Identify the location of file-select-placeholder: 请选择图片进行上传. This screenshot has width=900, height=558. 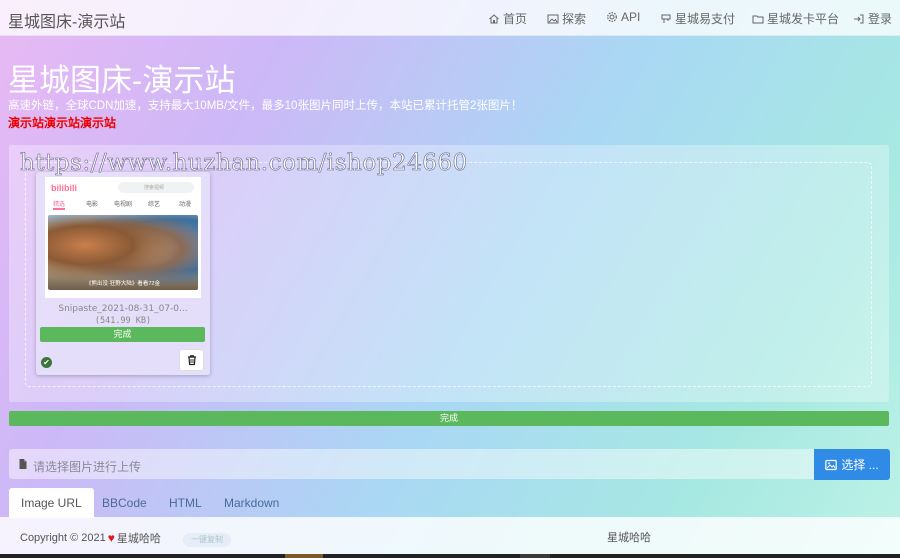
(87, 467).